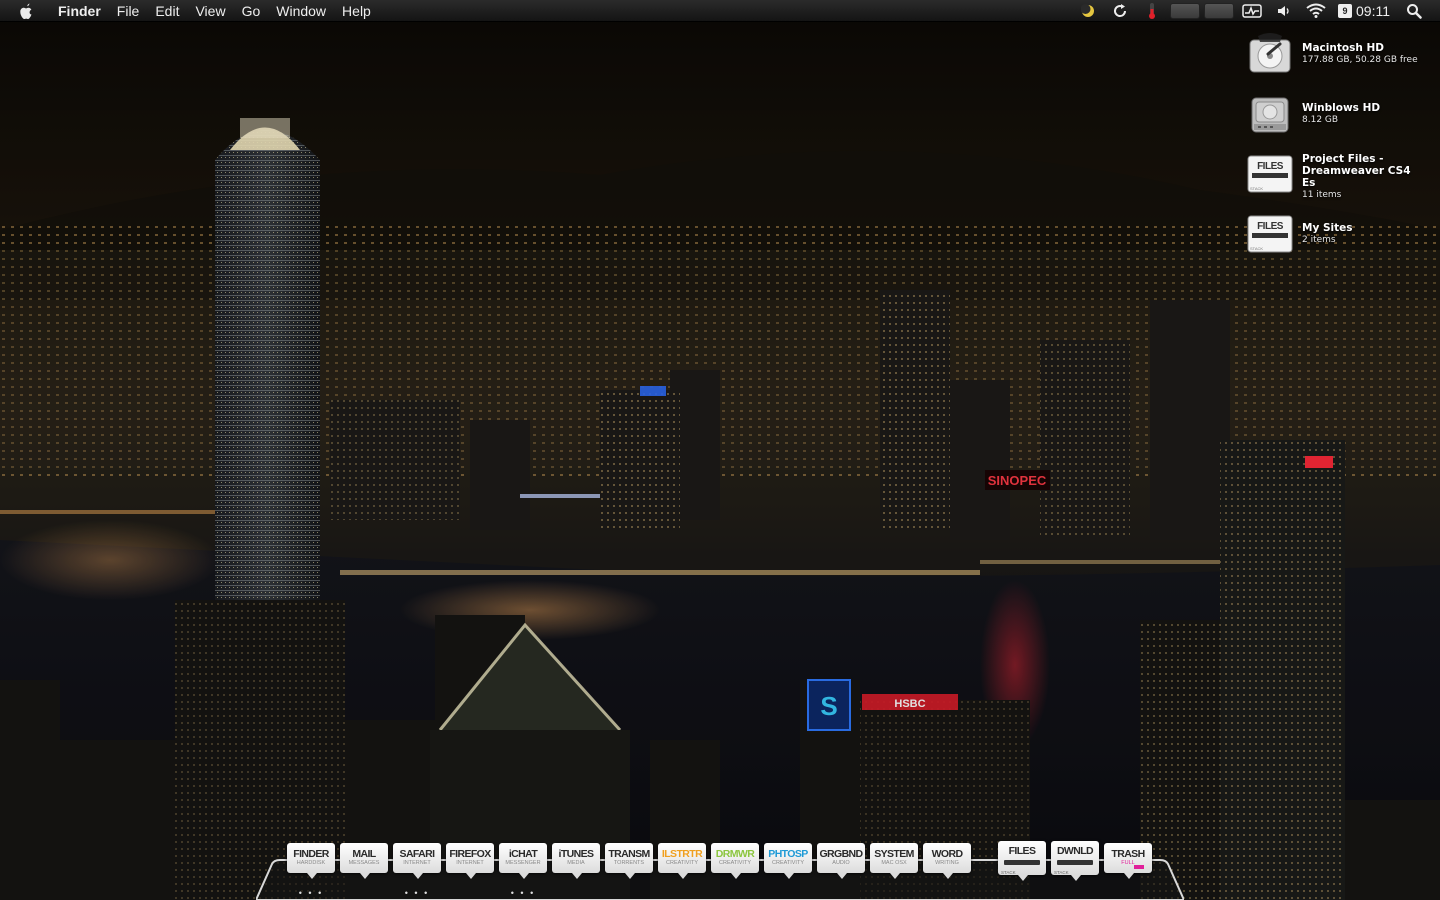  What do you see at coordinates (1341, 108) in the screenshot?
I see `desktop-icon-name: Winblows HD` at bounding box center [1341, 108].